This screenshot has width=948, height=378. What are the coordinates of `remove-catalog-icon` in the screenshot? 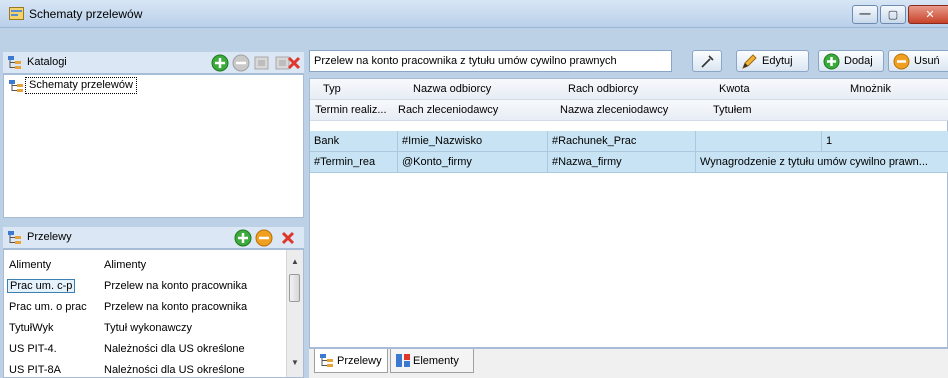 It's located at (241, 63).